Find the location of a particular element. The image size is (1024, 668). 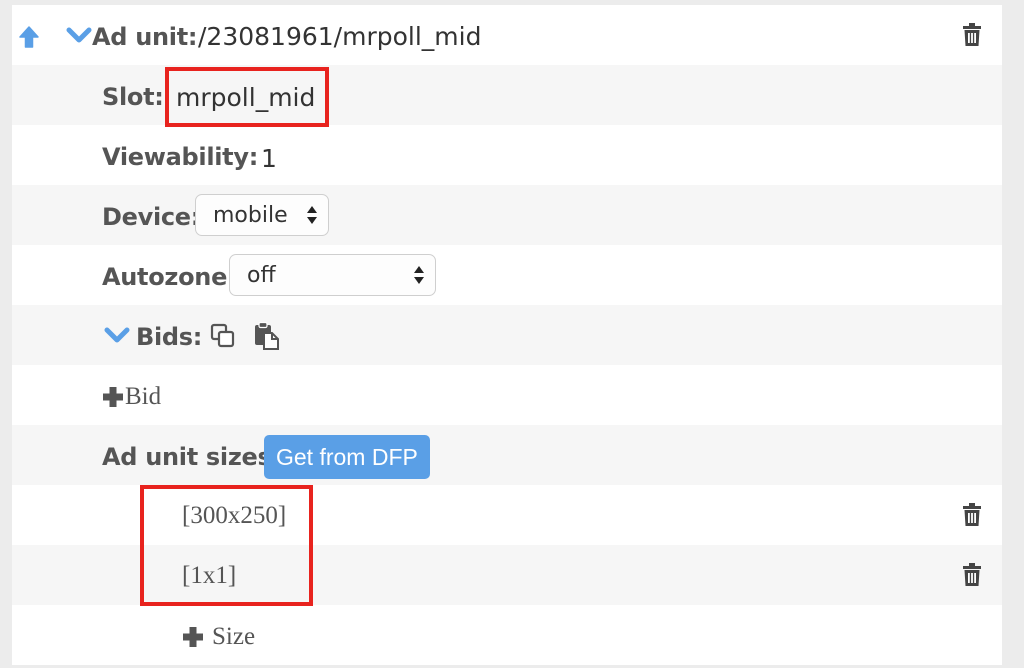

size-row: [300x250] is located at coordinates (507, 515).